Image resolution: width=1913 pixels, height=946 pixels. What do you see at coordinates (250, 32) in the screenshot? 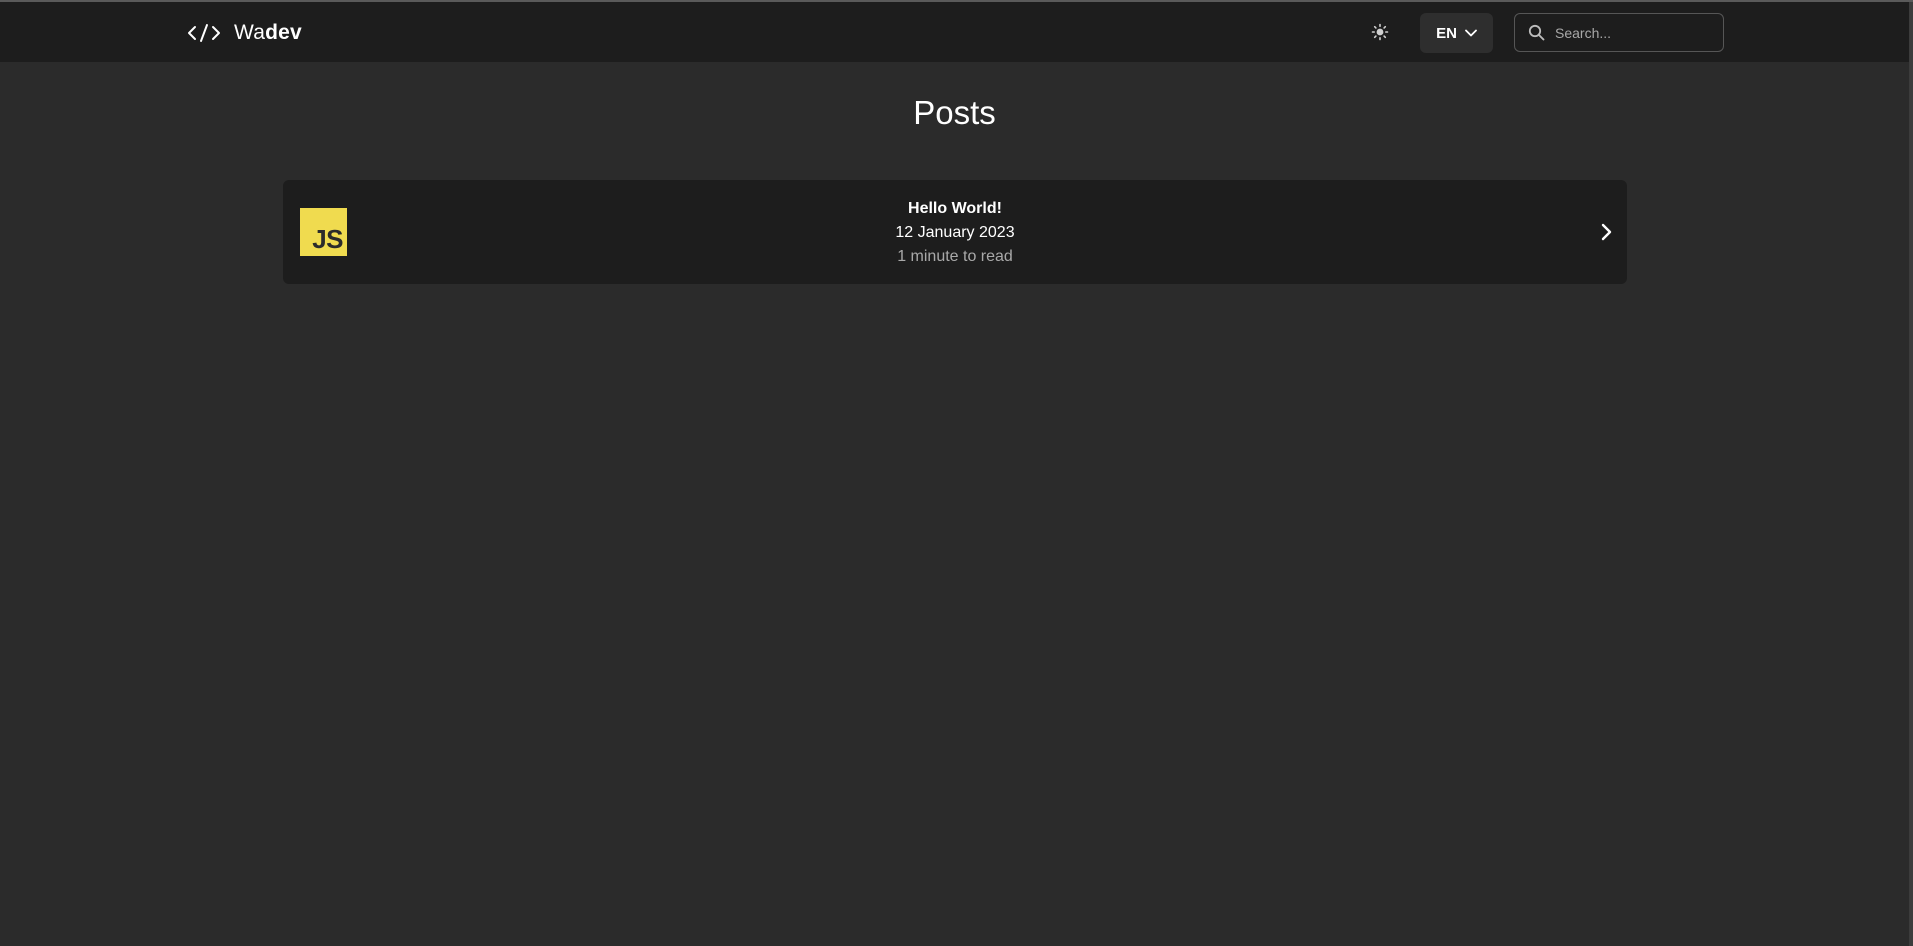
I see `brand-name-prefix: Wa` at bounding box center [250, 32].